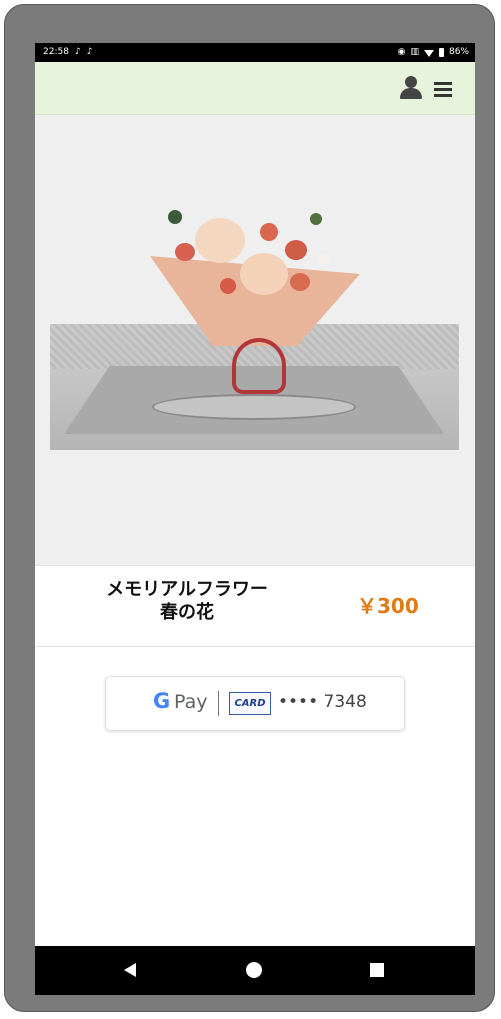  Describe the element at coordinates (187, 612) in the screenshot. I see `product-name-line2: 春の花` at that location.